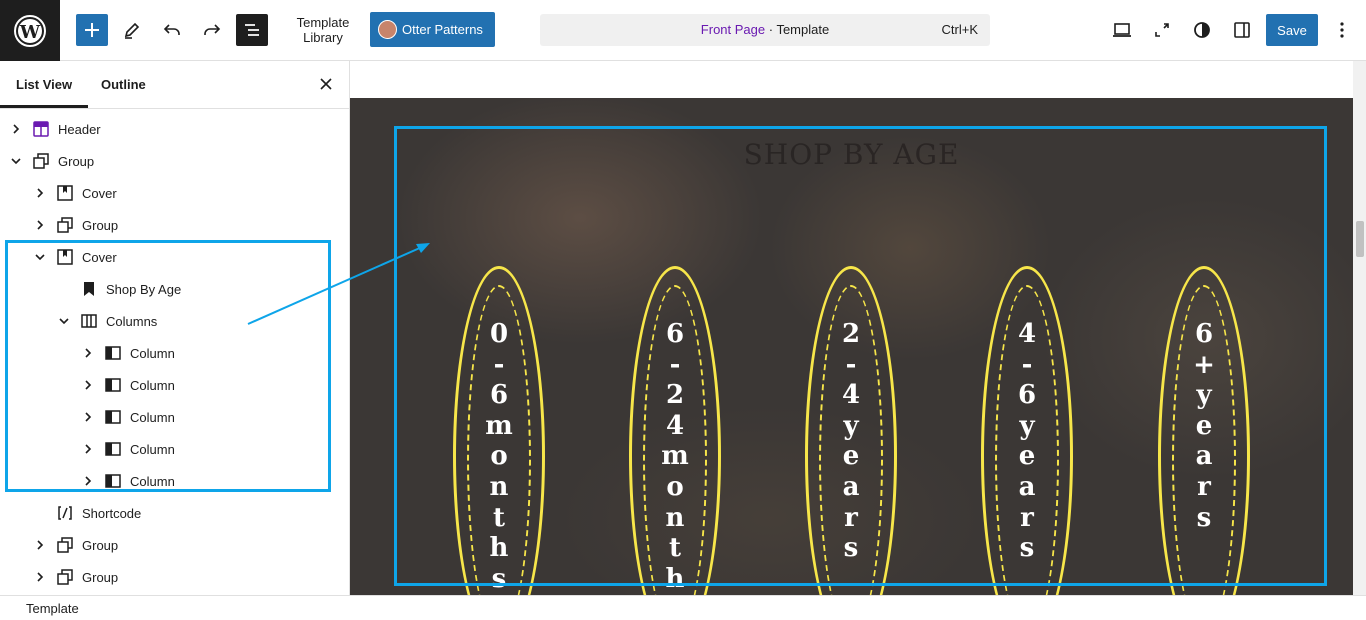 The width and height of the screenshot is (1366, 620). Describe the element at coordinates (803, 29) in the screenshot. I see `document-title-type: Template` at that location.